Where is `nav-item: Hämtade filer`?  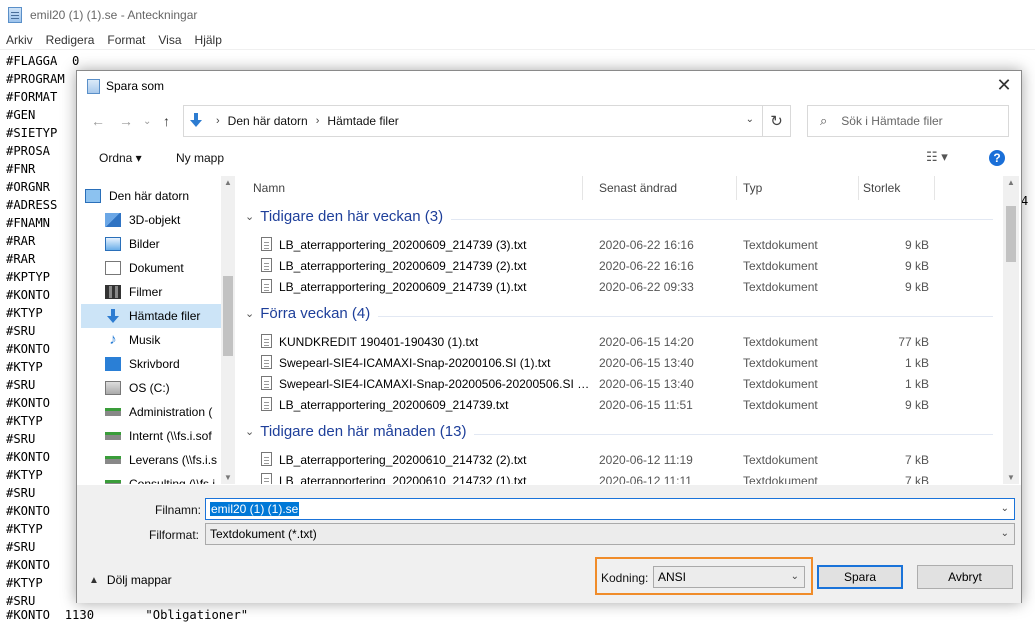
nav-item: Hämtade filer is located at coordinates (151, 316).